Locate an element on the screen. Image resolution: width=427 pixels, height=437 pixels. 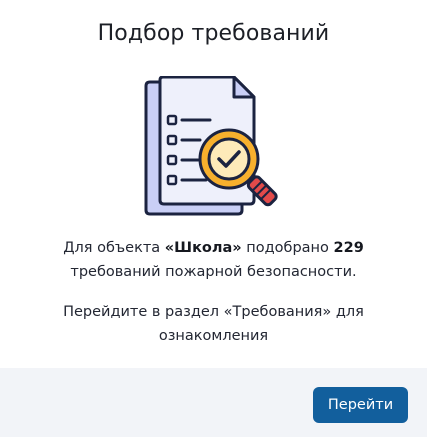
object-name: «Школа» is located at coordinates (203, 248).